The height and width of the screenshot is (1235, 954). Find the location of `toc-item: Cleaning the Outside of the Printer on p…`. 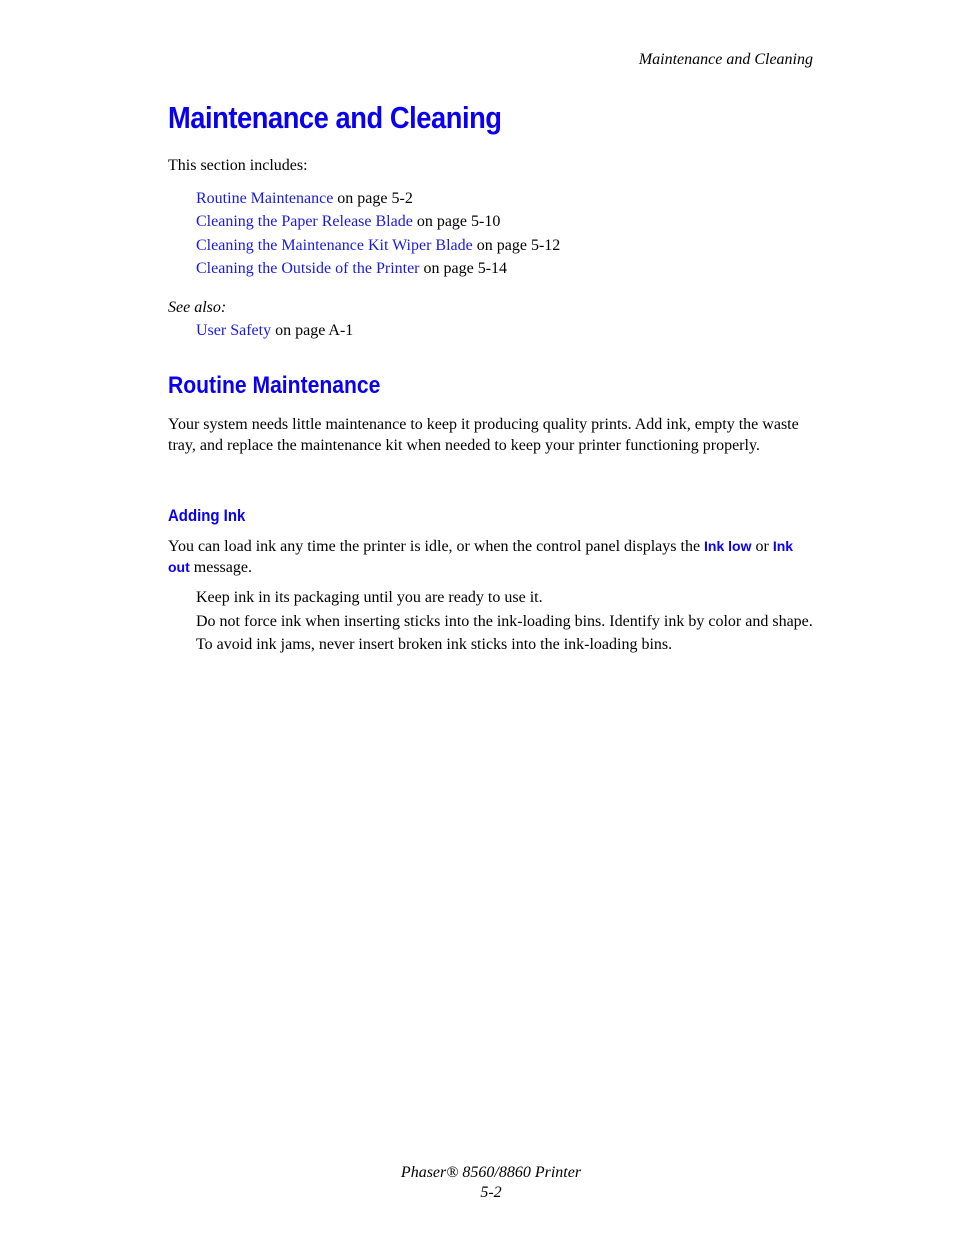

toc-item: Cleaning the Outside of the Printer on p… is located at coordinates (378, 268).